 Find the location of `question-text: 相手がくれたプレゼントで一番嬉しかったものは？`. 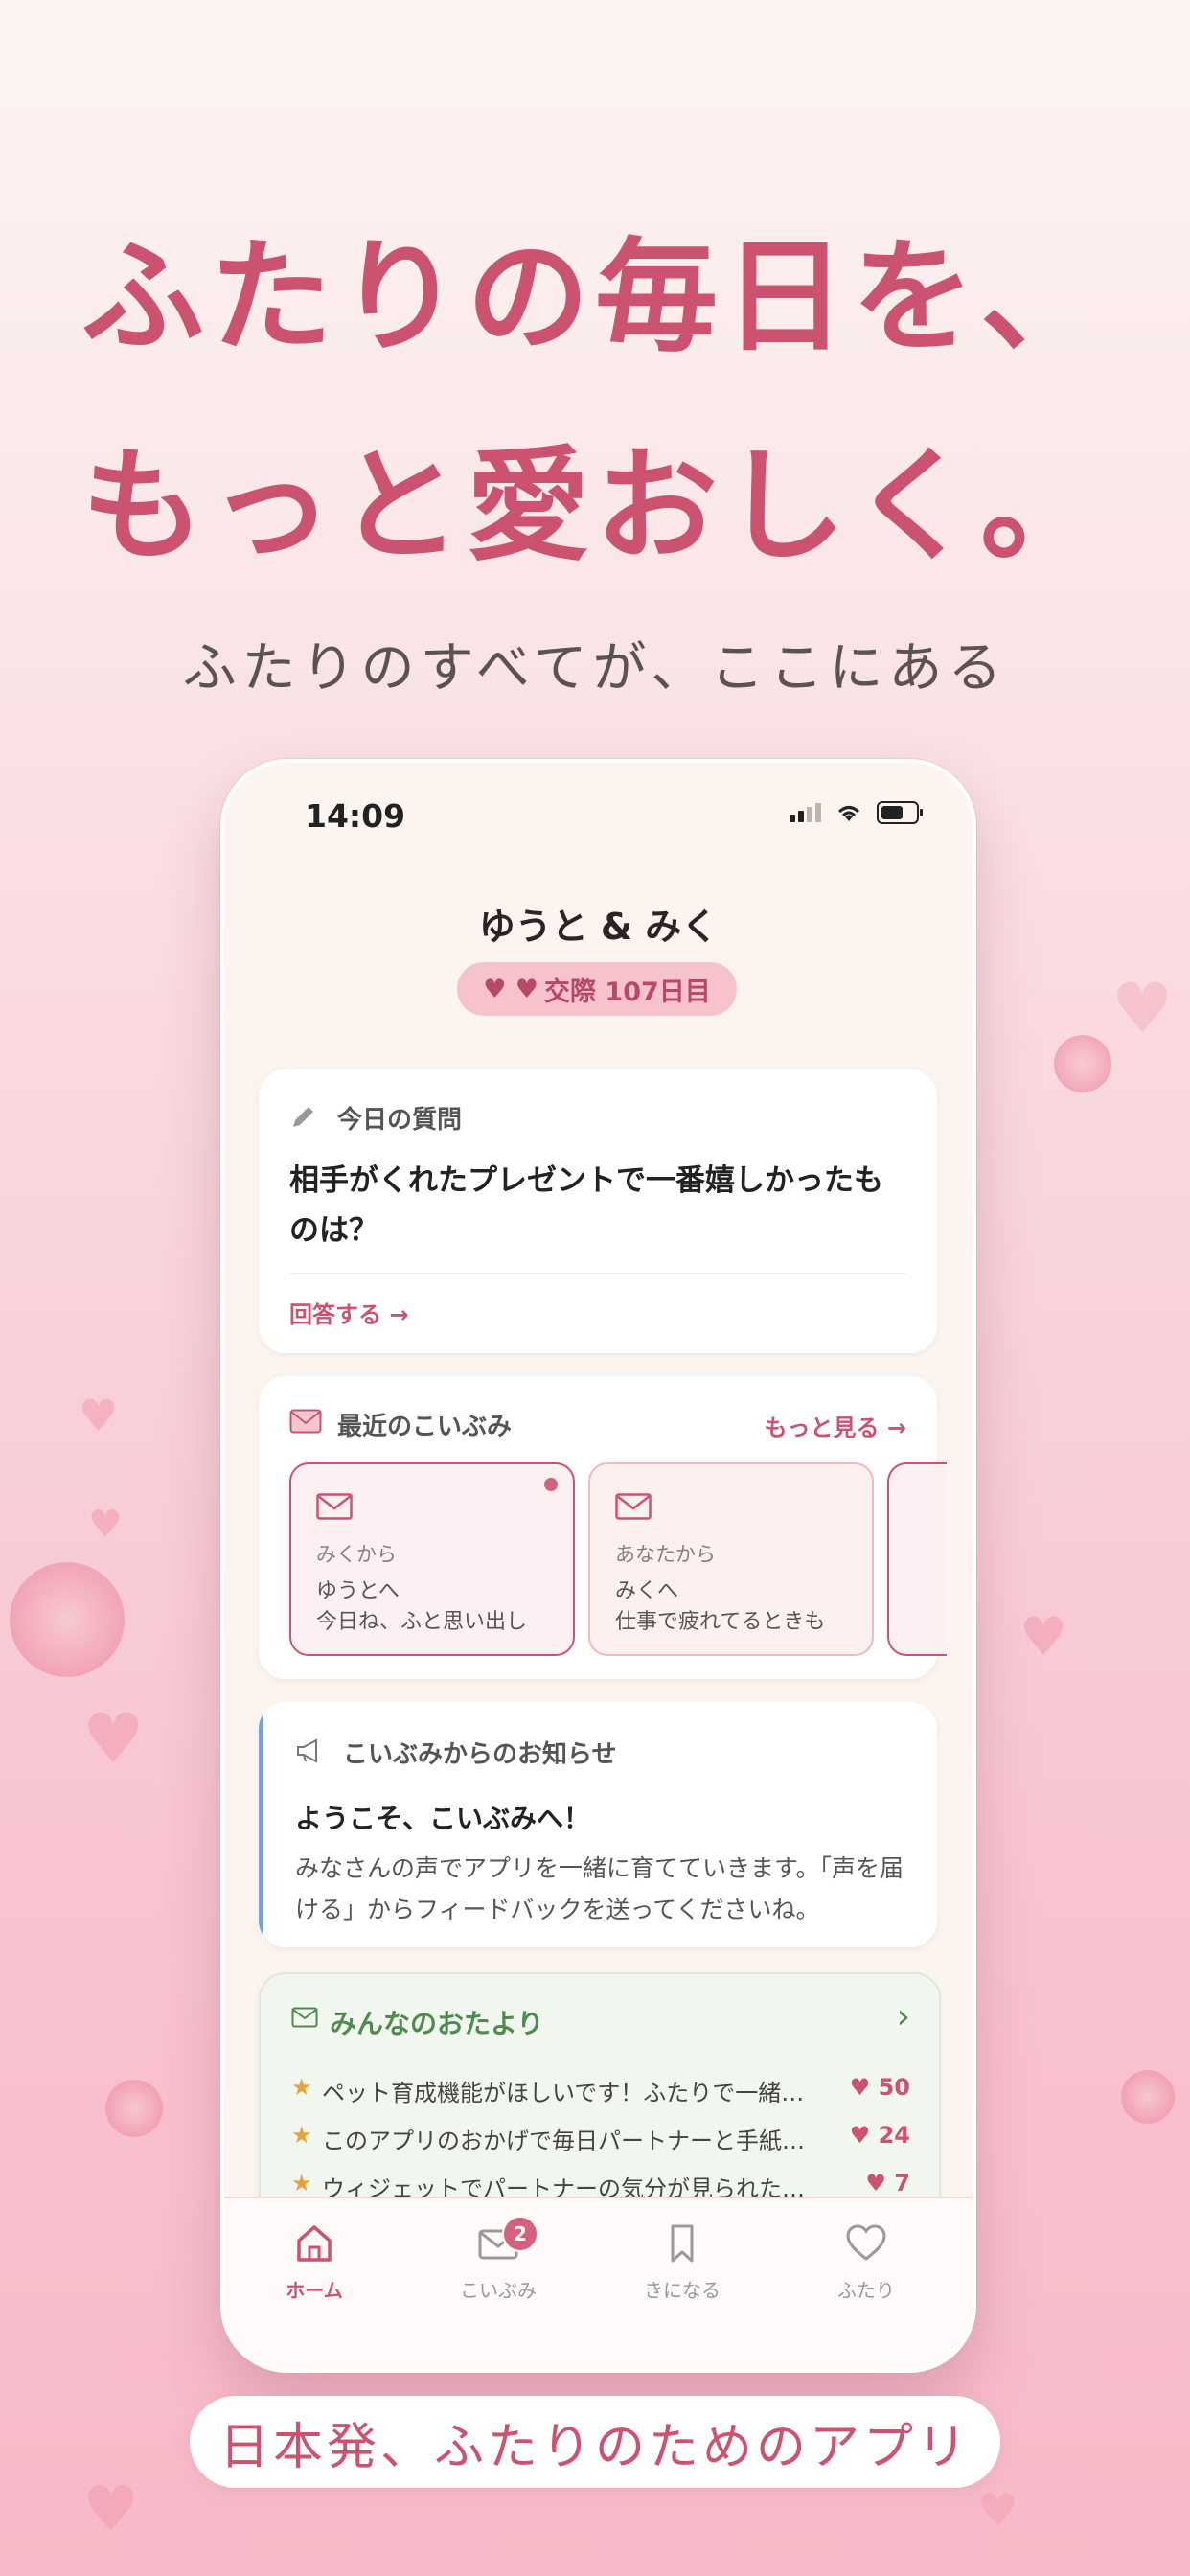

question-text: 相手がくれたプレゼントで一番嬉しかったものは？ is located at coordinates (586, 1205).